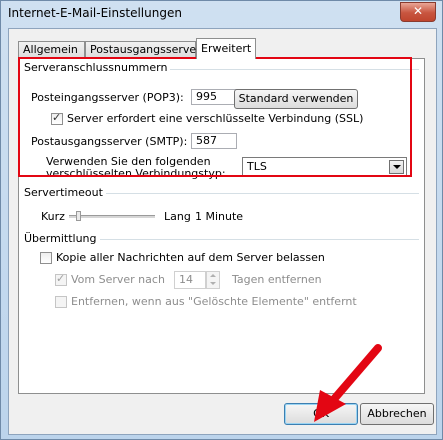 This screenshot has height=440, width=443. I want to click on group-title-delivery: Übermittlung, so click(62, 238).